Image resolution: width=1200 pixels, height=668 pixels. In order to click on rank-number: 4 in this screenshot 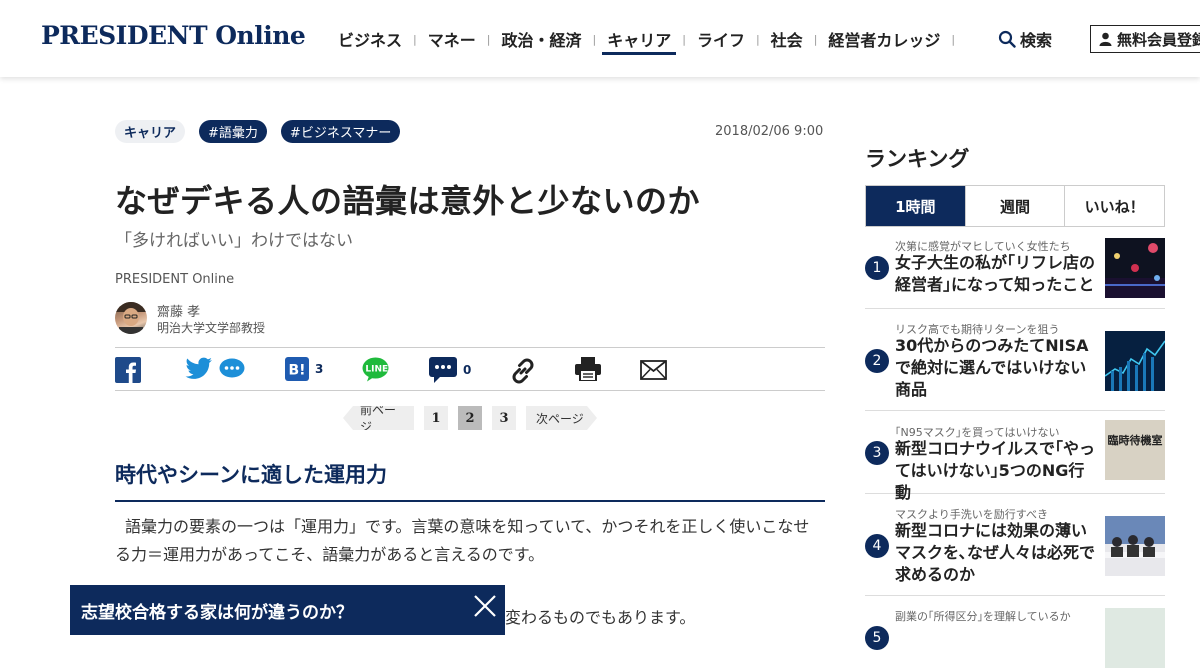, I will do `click(877, 546)`.